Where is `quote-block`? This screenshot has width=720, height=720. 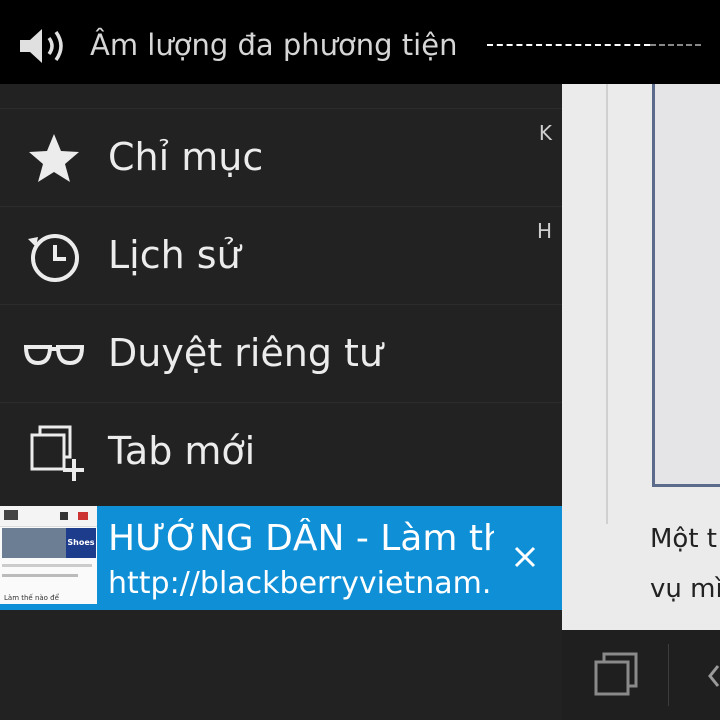
quote-block is located at coordinates (686, 285).